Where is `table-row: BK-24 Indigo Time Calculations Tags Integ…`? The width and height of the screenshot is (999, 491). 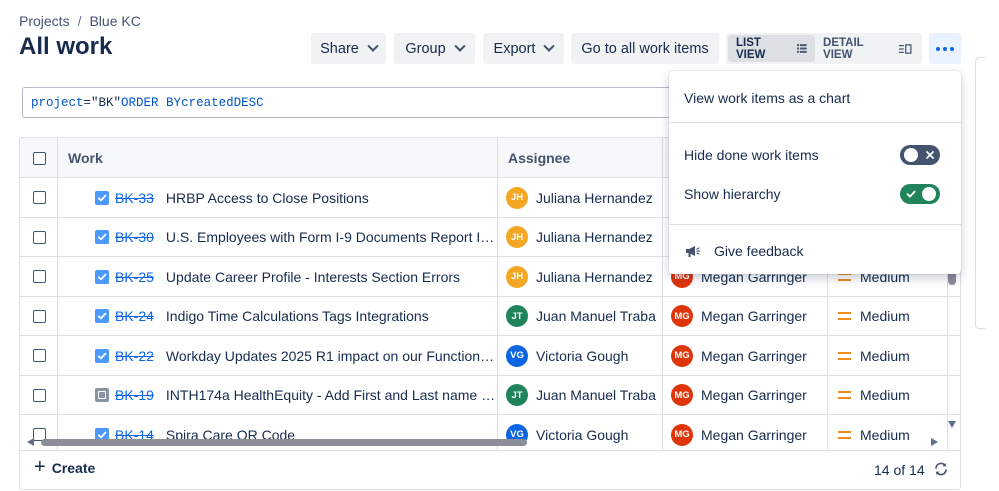 table-row: BK-24 Indigo Time Calculations Tags Integ… is located at coordinates (490, 316).